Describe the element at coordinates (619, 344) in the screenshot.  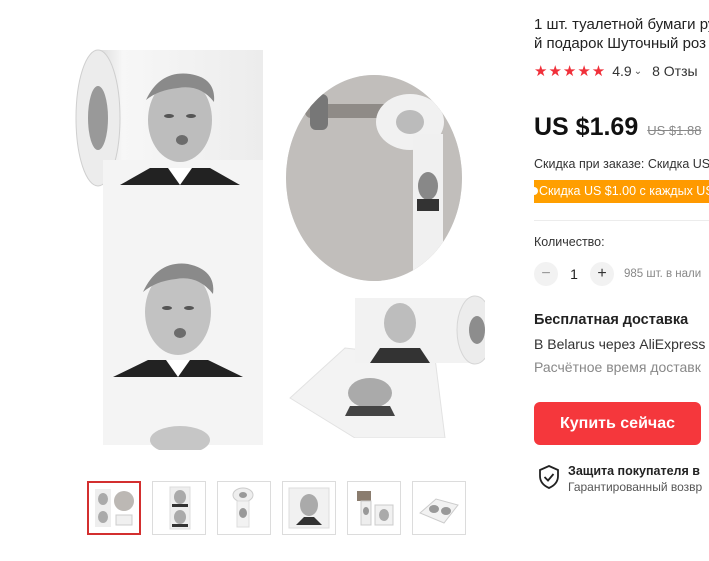
I see `shipping-route: В Belarus через AliExpress` at that location.